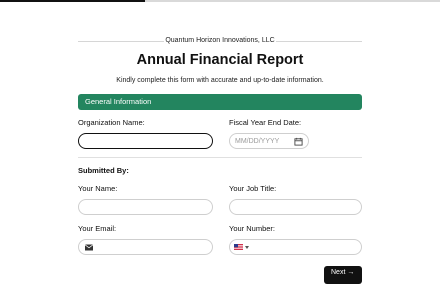  I want to click on organization-name-label: Organization Name:, so click(111, 122).